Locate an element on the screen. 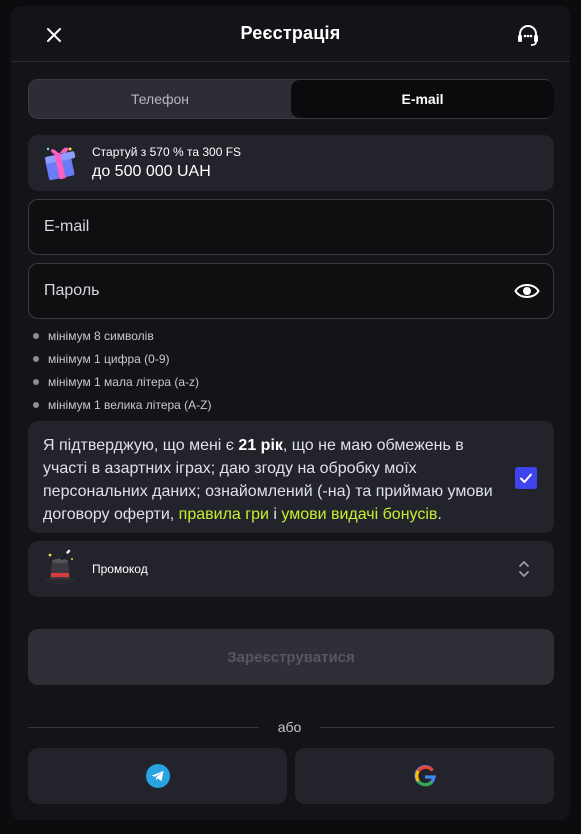  password-field-wrapper is located at coordinates (291, 291).